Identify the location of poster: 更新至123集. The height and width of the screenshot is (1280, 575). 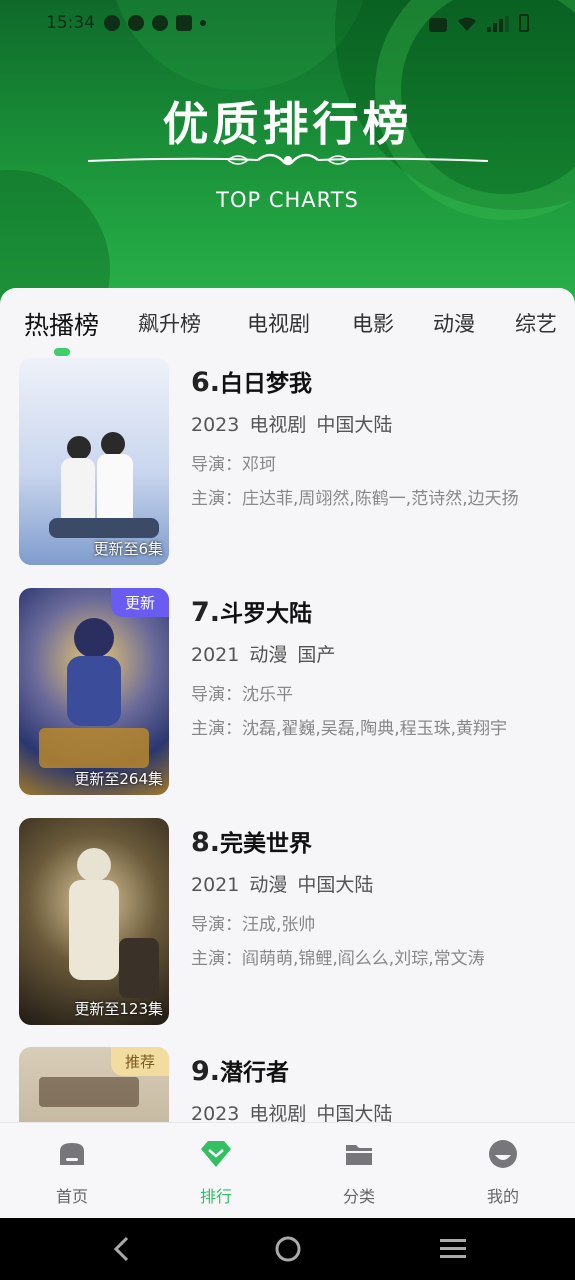
(94, 921).